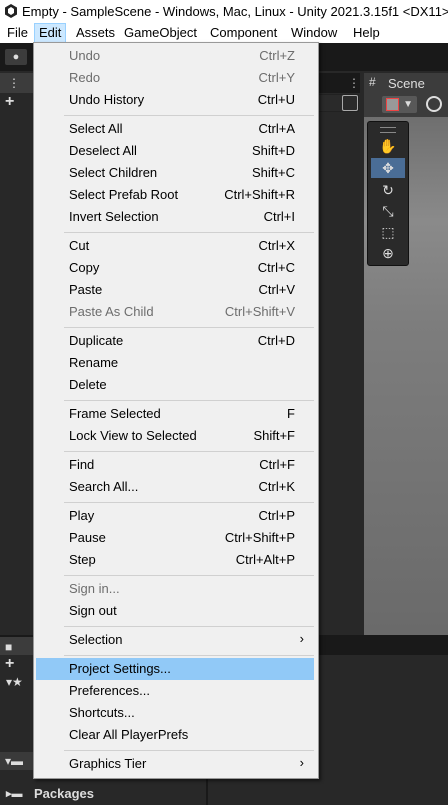 The image size is (448, 805). I want to click on menu-item-shortcut: Ctrl+C, so click(276, 267).